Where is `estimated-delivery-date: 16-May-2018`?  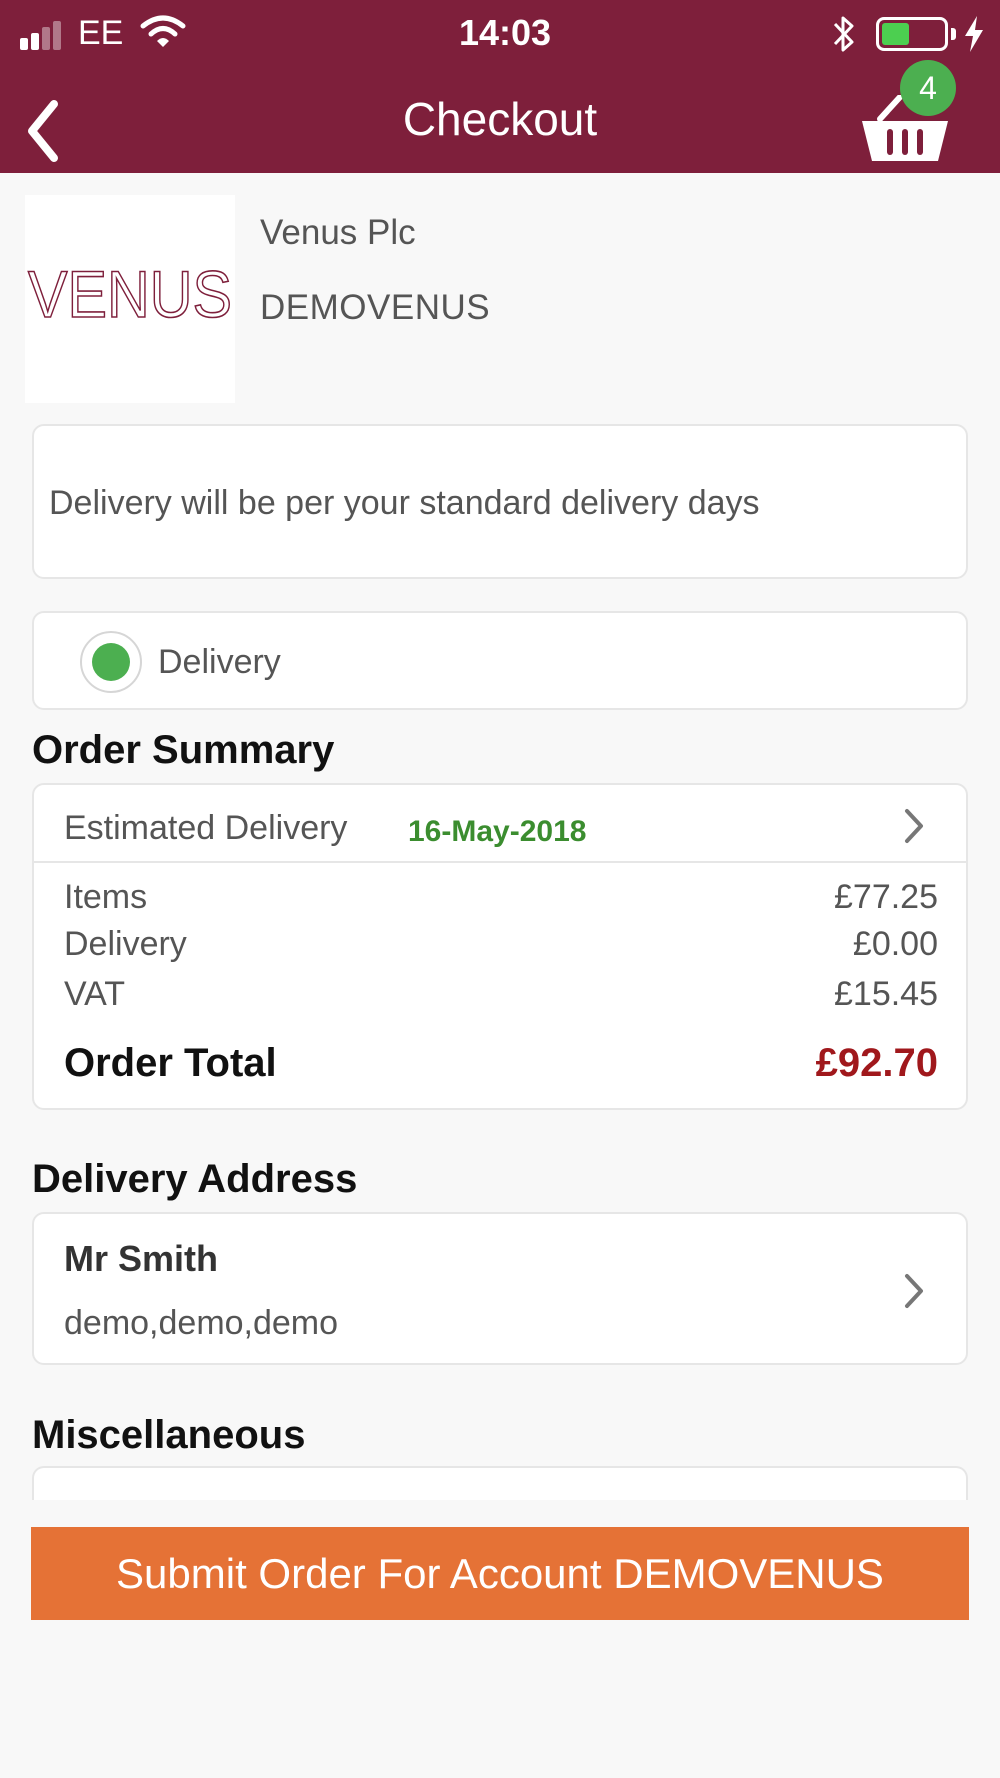 estimated-delivery-date: 16-May-2018 is located at coordinates (497, 831).